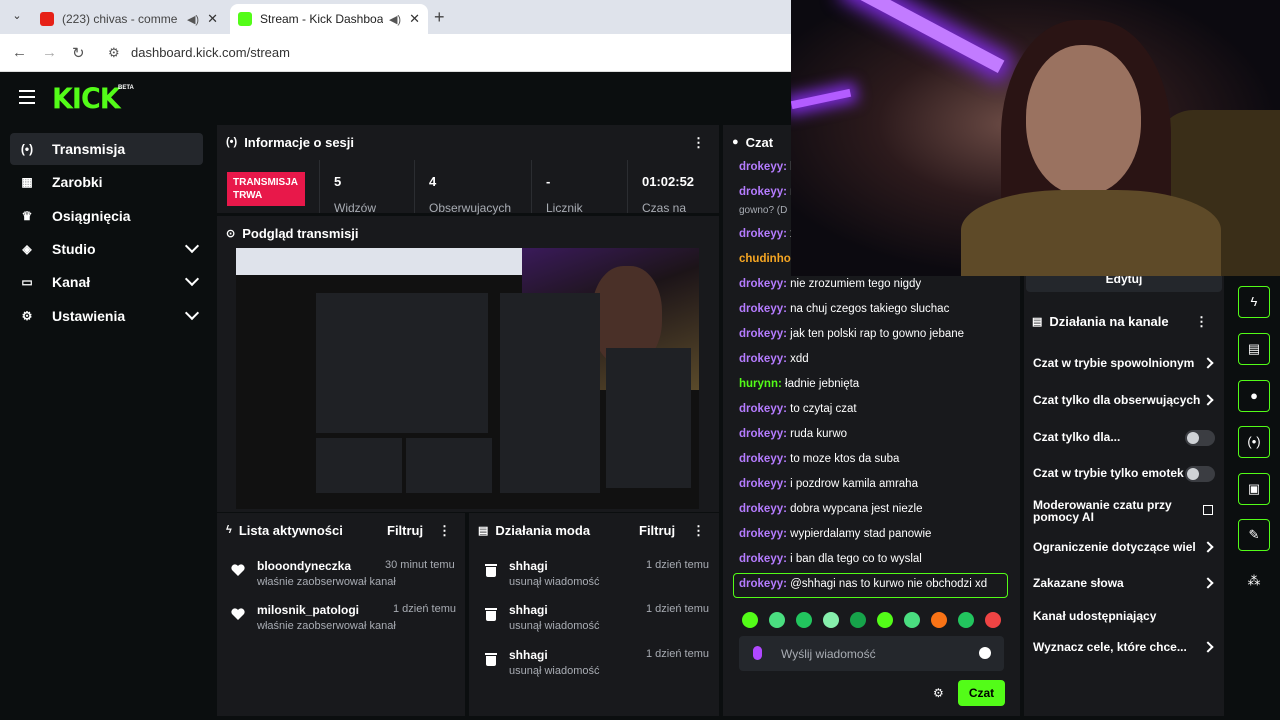 This screenshot has width=1280, height=720. Describe the element at coordinates (1094, 616) in the screenshot. I see `channel-action-item: Kanał udostępniający` at that location.